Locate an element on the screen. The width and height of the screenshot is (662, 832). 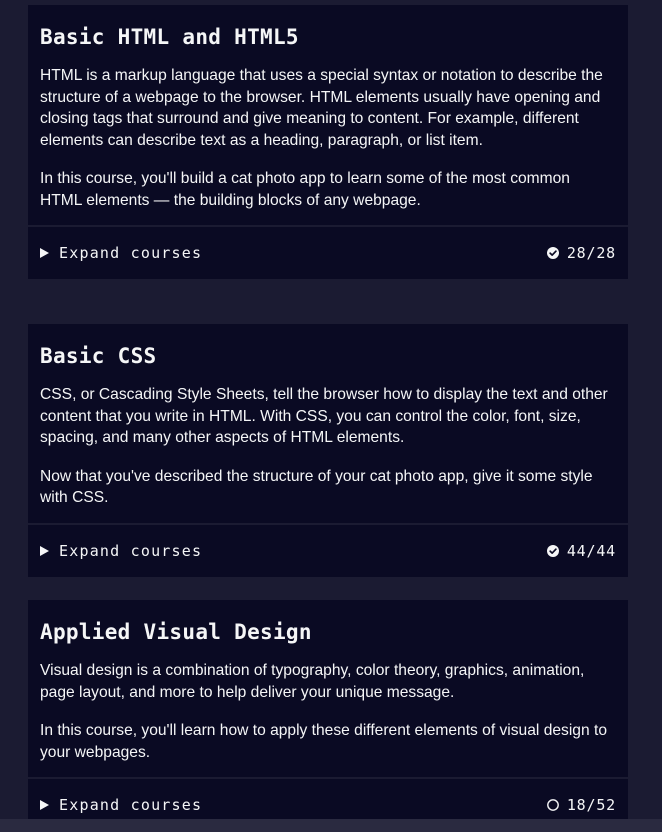
progress-count: 18/52 is located at coordinates (581, 805).